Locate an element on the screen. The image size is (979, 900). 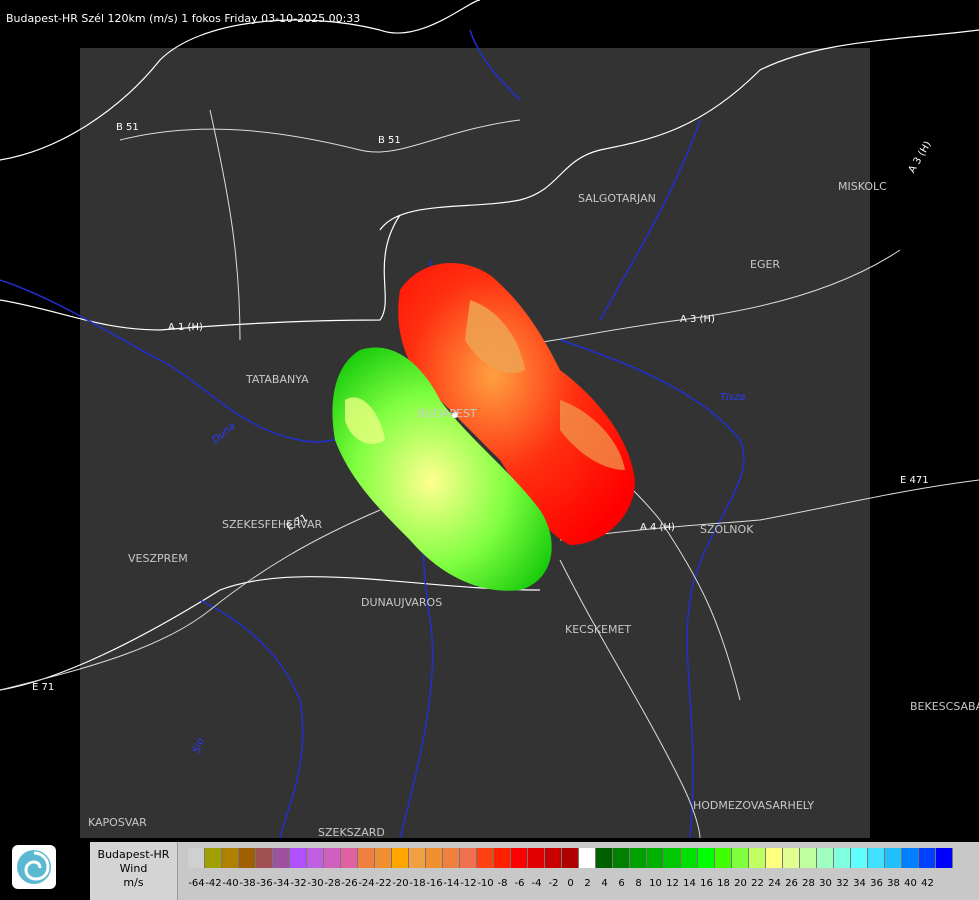
legend-tick-label: 30 is located at coordinates (825, 883).